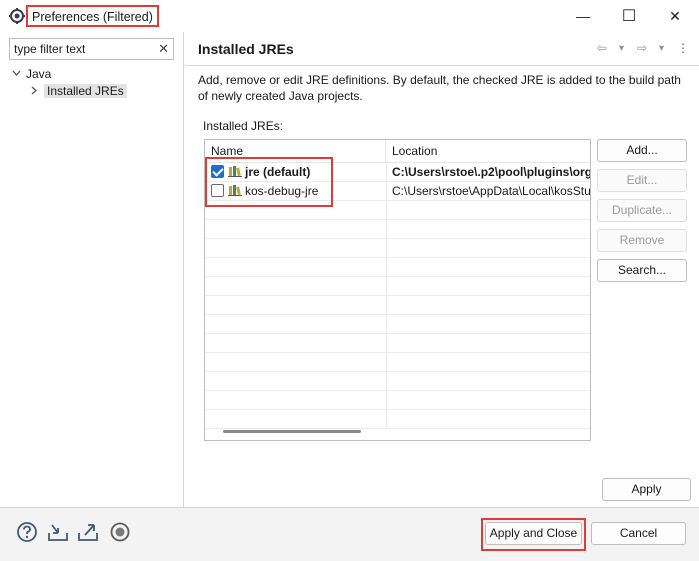 This screenshot has width=699, height=561. Describe the element at coordinates (120, 532) in the screenshot. I see `record-icon` at that location.